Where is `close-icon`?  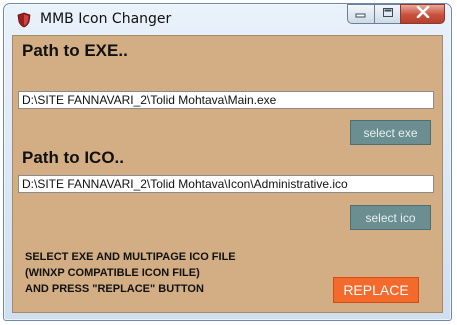 close-icon is located at coordinates (423, 14).